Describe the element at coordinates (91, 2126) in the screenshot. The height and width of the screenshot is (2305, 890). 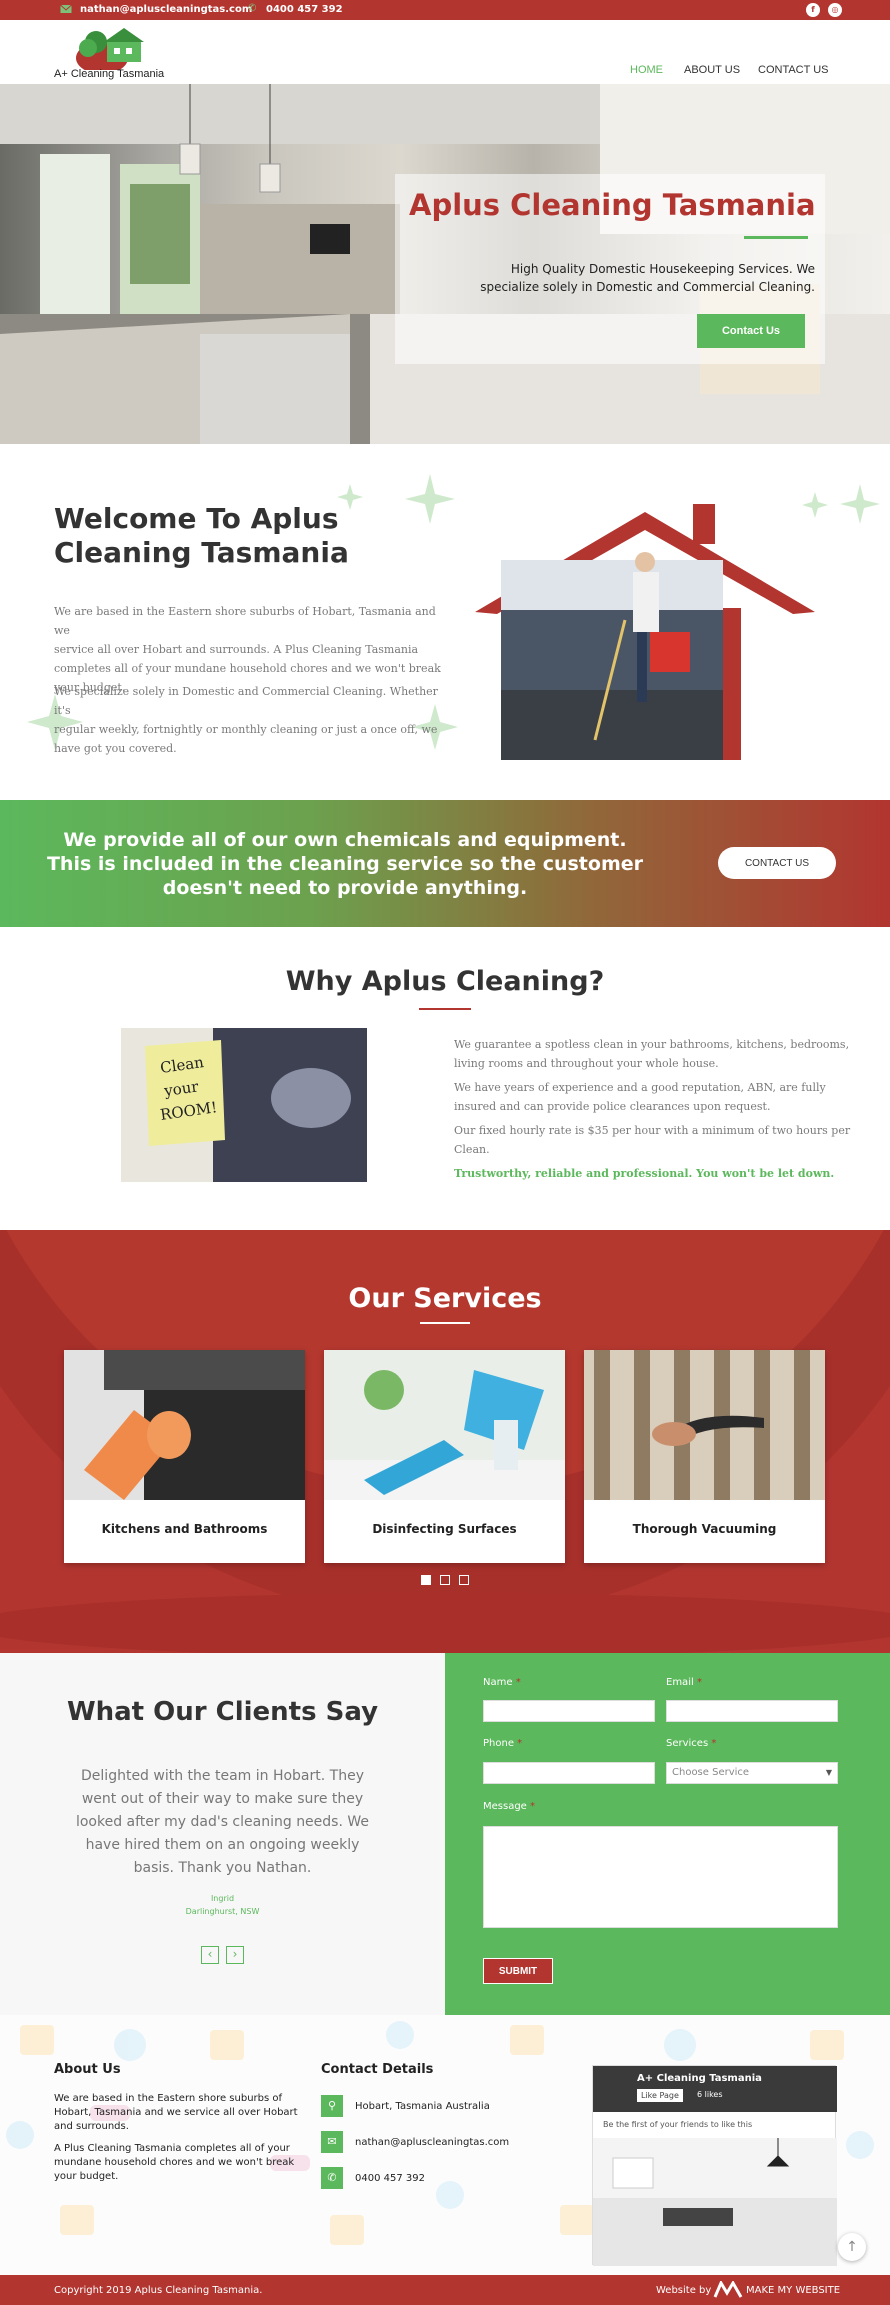
I see `text-line: and surrounds.` at that location.